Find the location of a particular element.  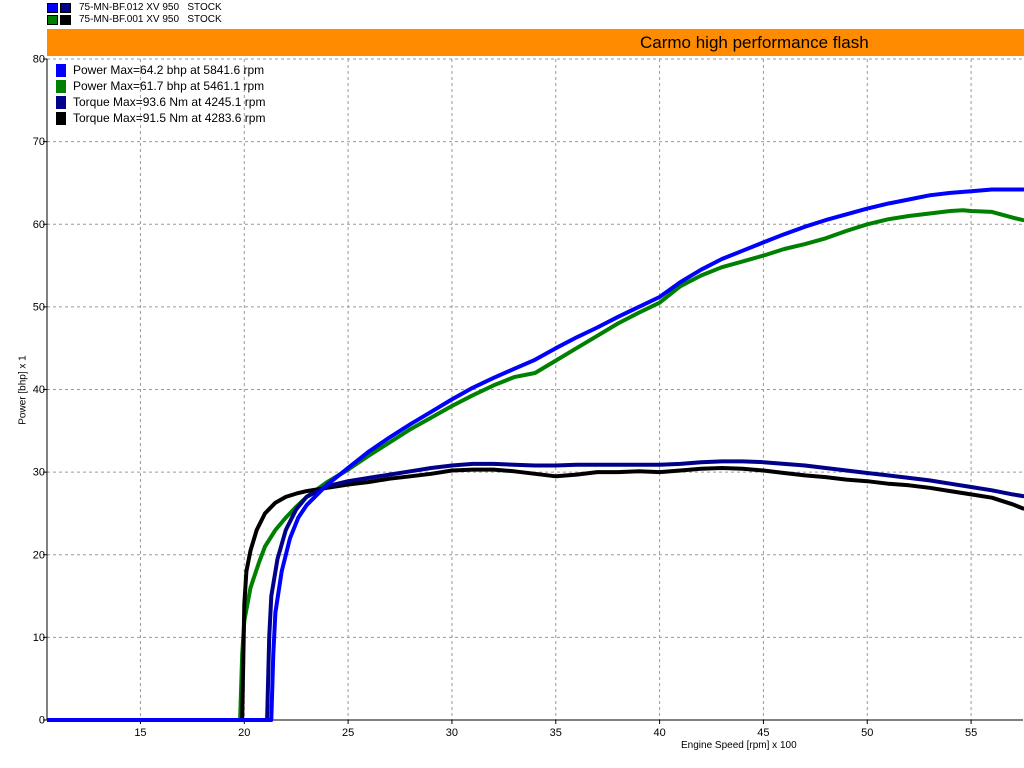

legend-item-torque-2: Torque Max=91.5 Nm at 4283.6 rpm is located at coordinates (160, 118).